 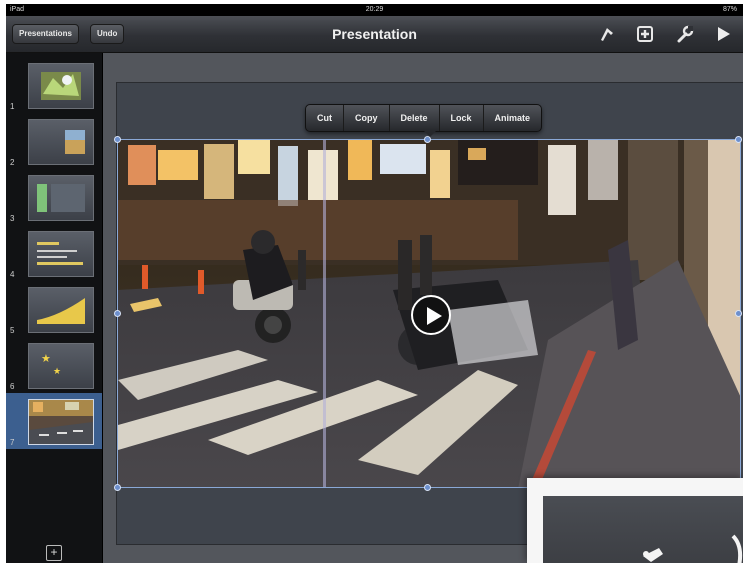 I want to click on slide-number: 3, so click(x=12, y=218).